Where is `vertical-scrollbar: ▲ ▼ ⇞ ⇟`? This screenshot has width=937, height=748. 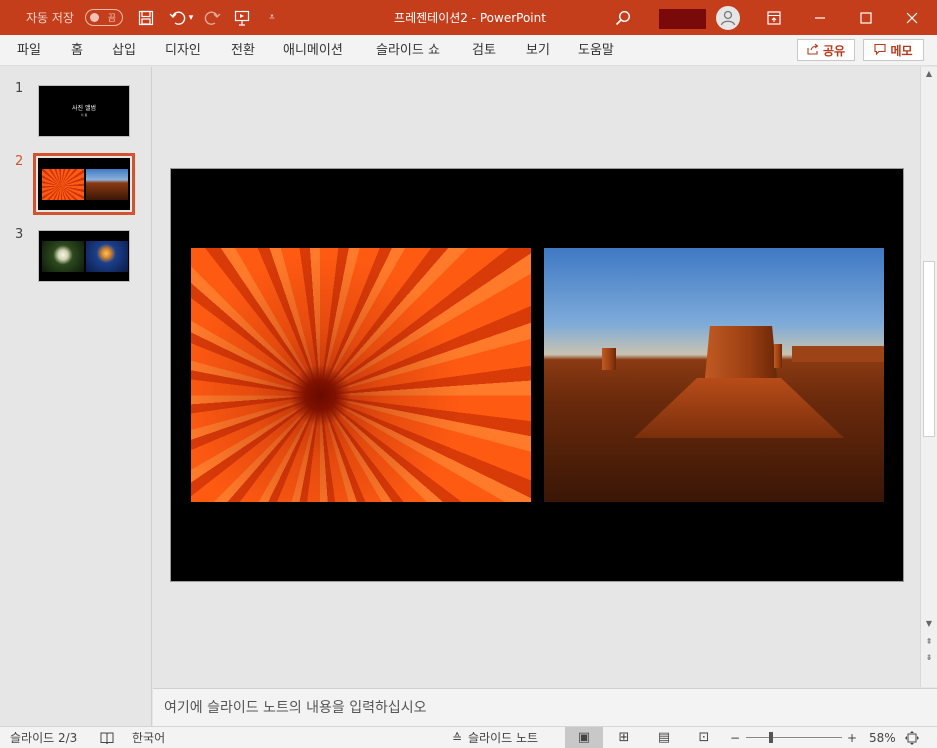
vertical-scrollbar: ▲ ▼ ⇞ ⇟ is located at coordinates (928, 377).